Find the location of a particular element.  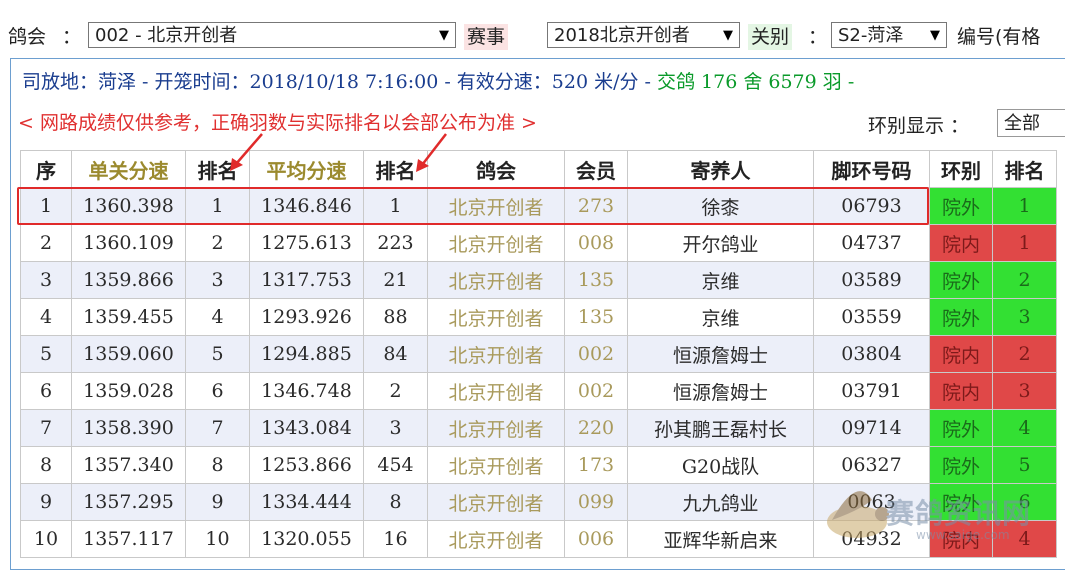

cell-leg-speed: 1359.028 is located at coordinates (128, 391).